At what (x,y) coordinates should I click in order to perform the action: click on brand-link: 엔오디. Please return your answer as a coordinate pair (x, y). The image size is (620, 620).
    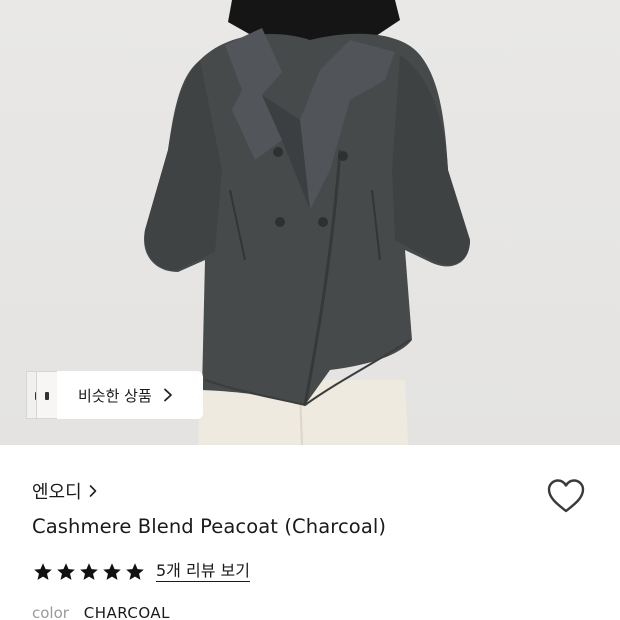
    Looking at the image, I should click on (65, 491).